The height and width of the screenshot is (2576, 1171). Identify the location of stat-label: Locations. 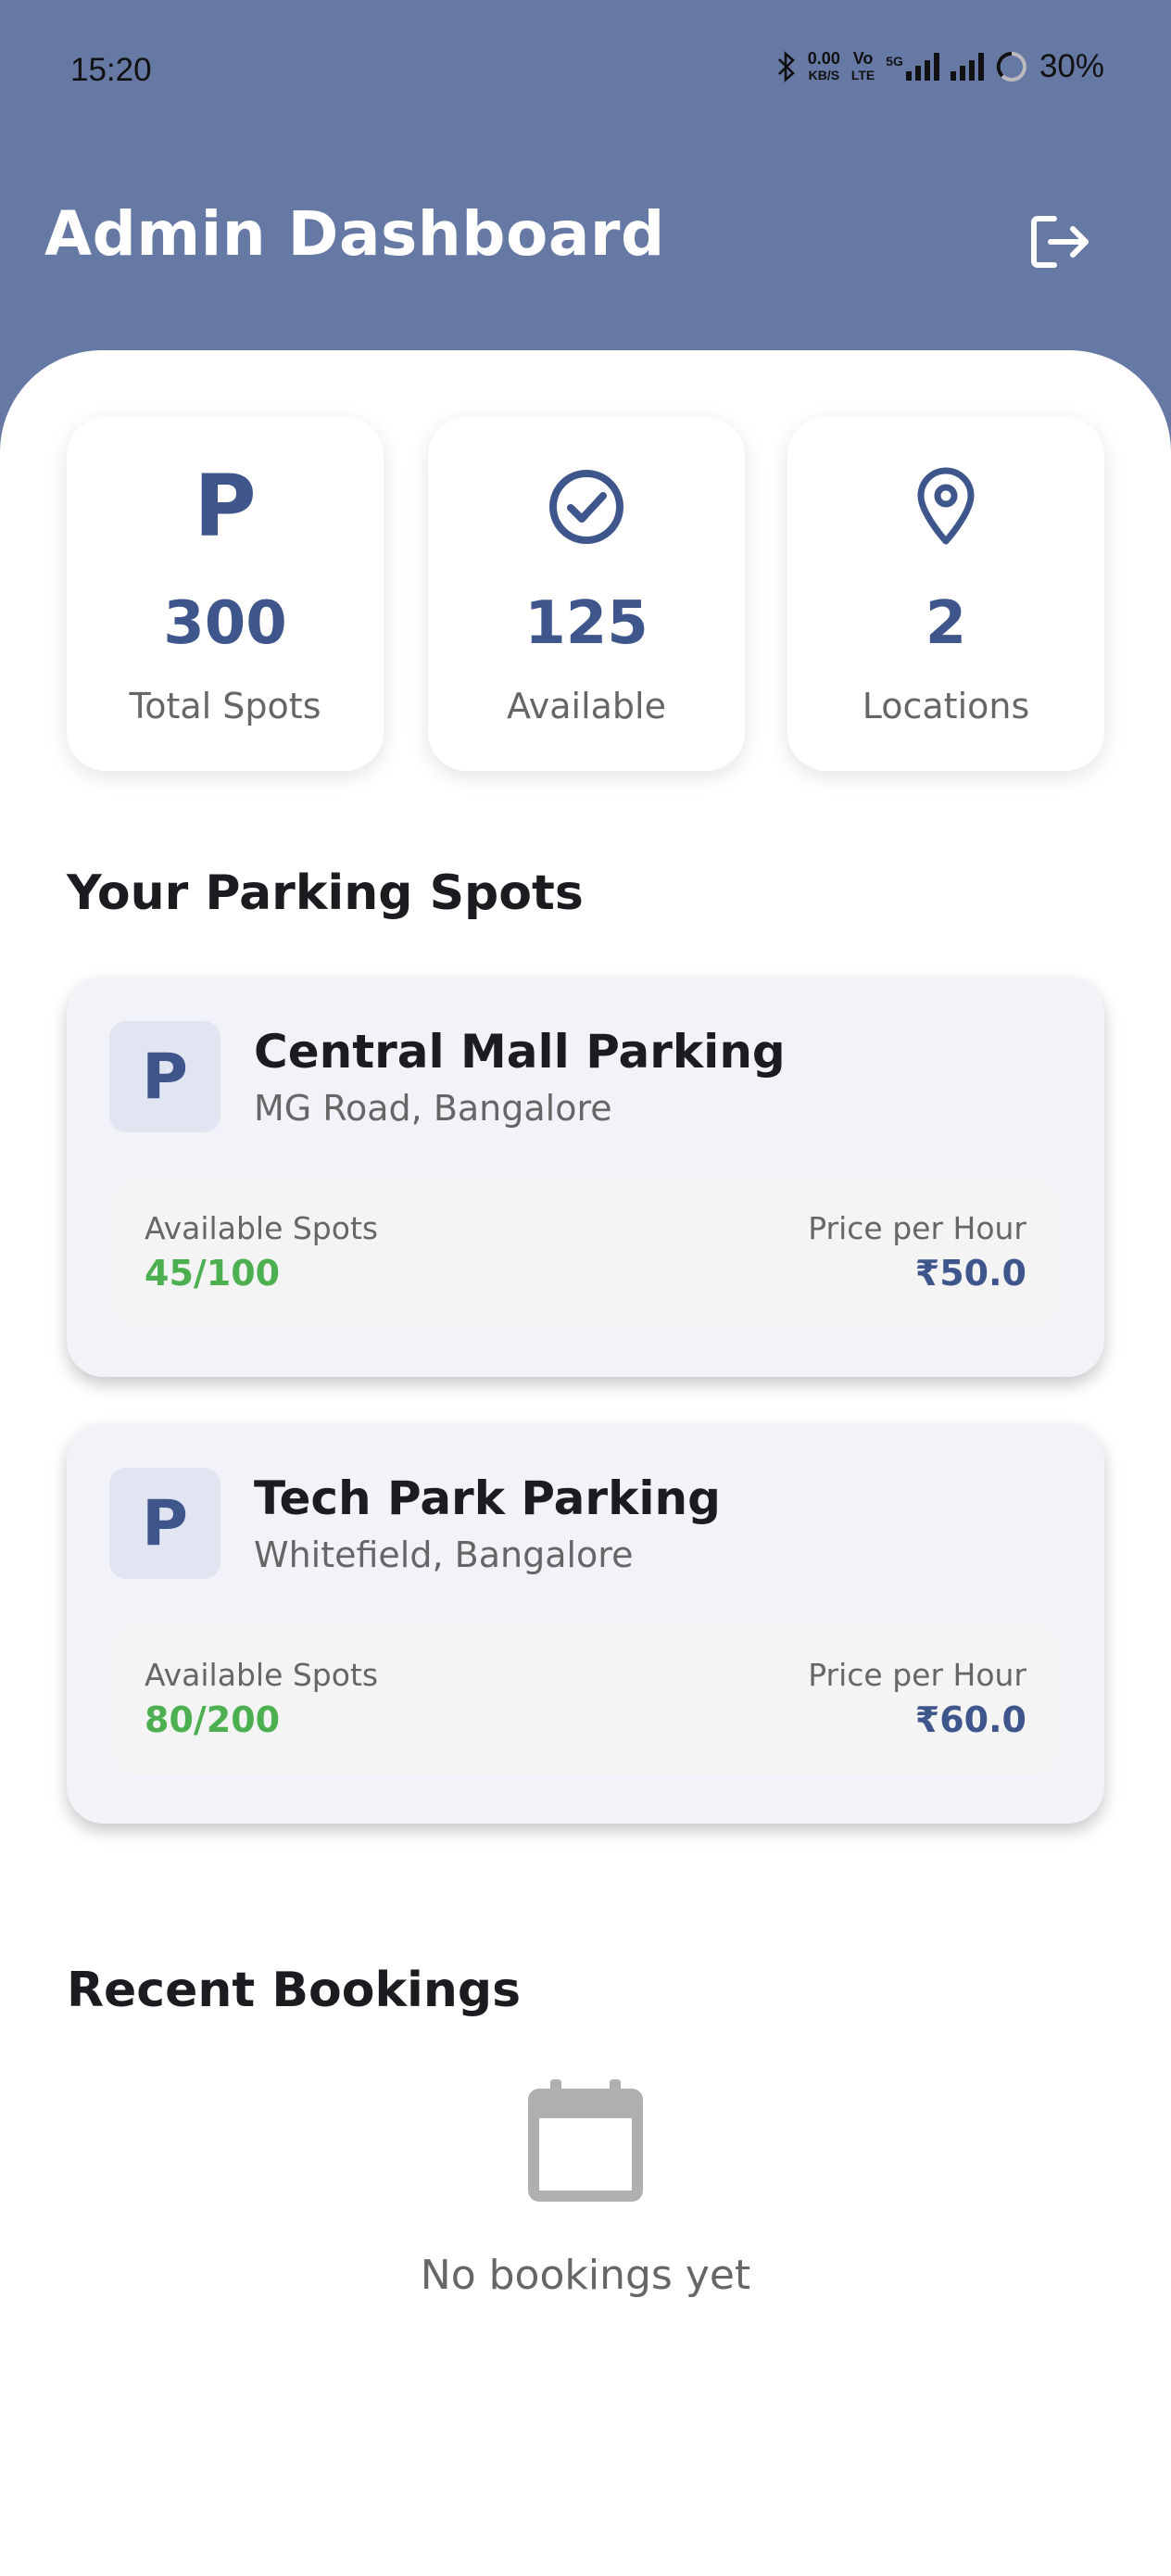
(946, 706).